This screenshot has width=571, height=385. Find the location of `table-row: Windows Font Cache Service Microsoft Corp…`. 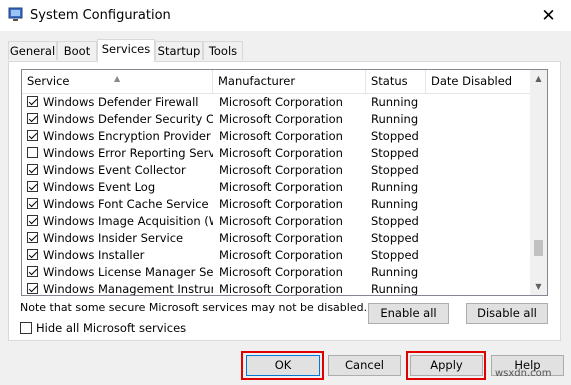

table-row: Windows Font Cache Service Microsoft Corp… is located at coordinates (276, 204).